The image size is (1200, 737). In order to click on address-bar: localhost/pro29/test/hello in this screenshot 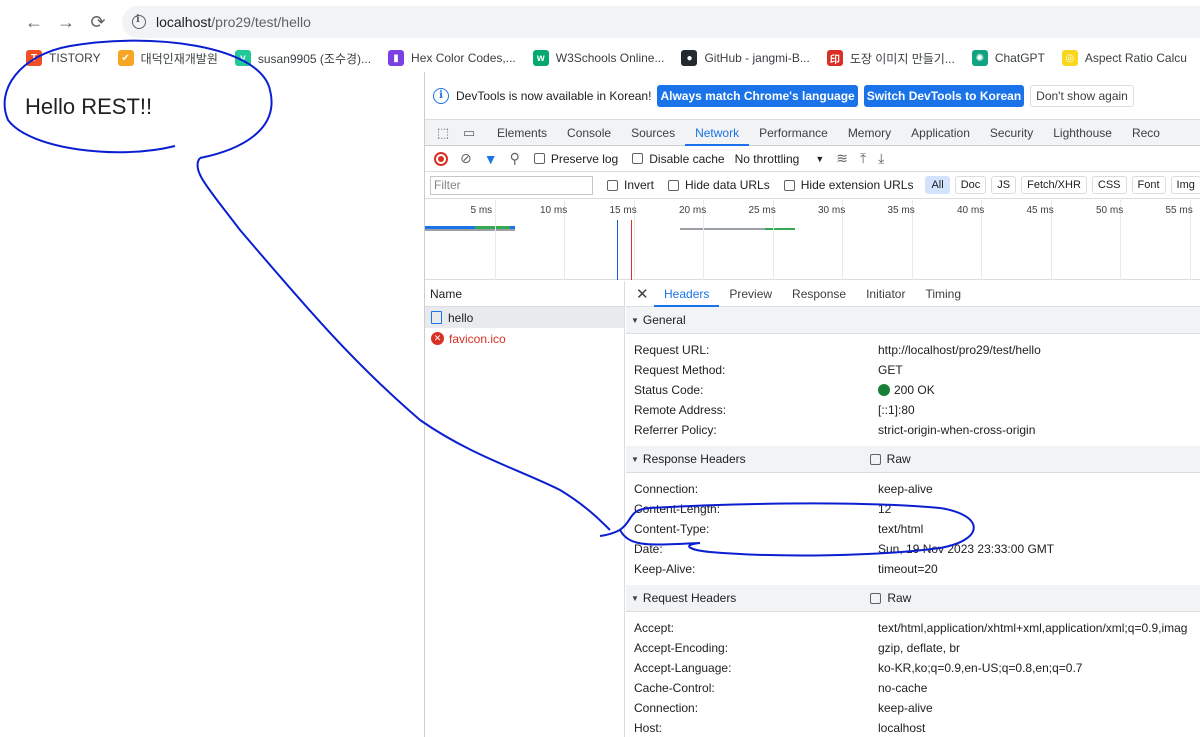, I will do `click(661, 22)`.